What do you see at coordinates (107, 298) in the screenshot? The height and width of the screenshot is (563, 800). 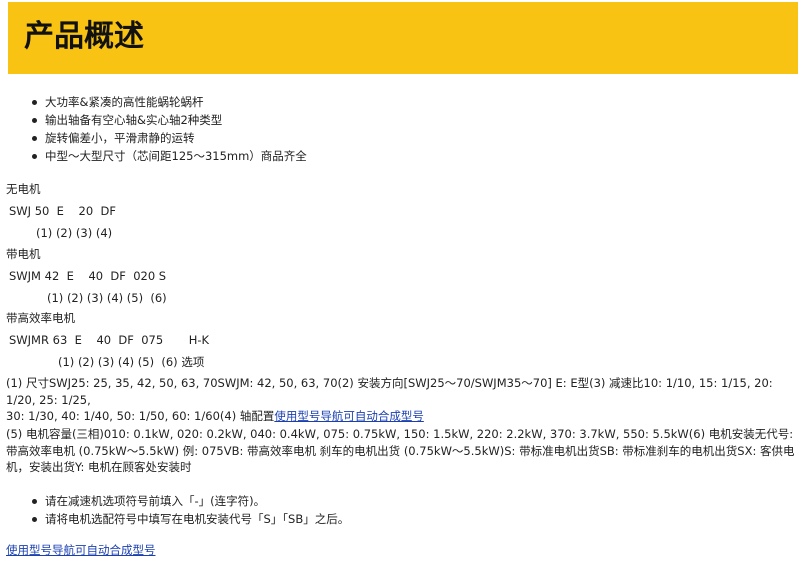 I see `index-labels-with-motor: (1) (2) (3) (4) (5) (6)` at bounding box center [107, 298].